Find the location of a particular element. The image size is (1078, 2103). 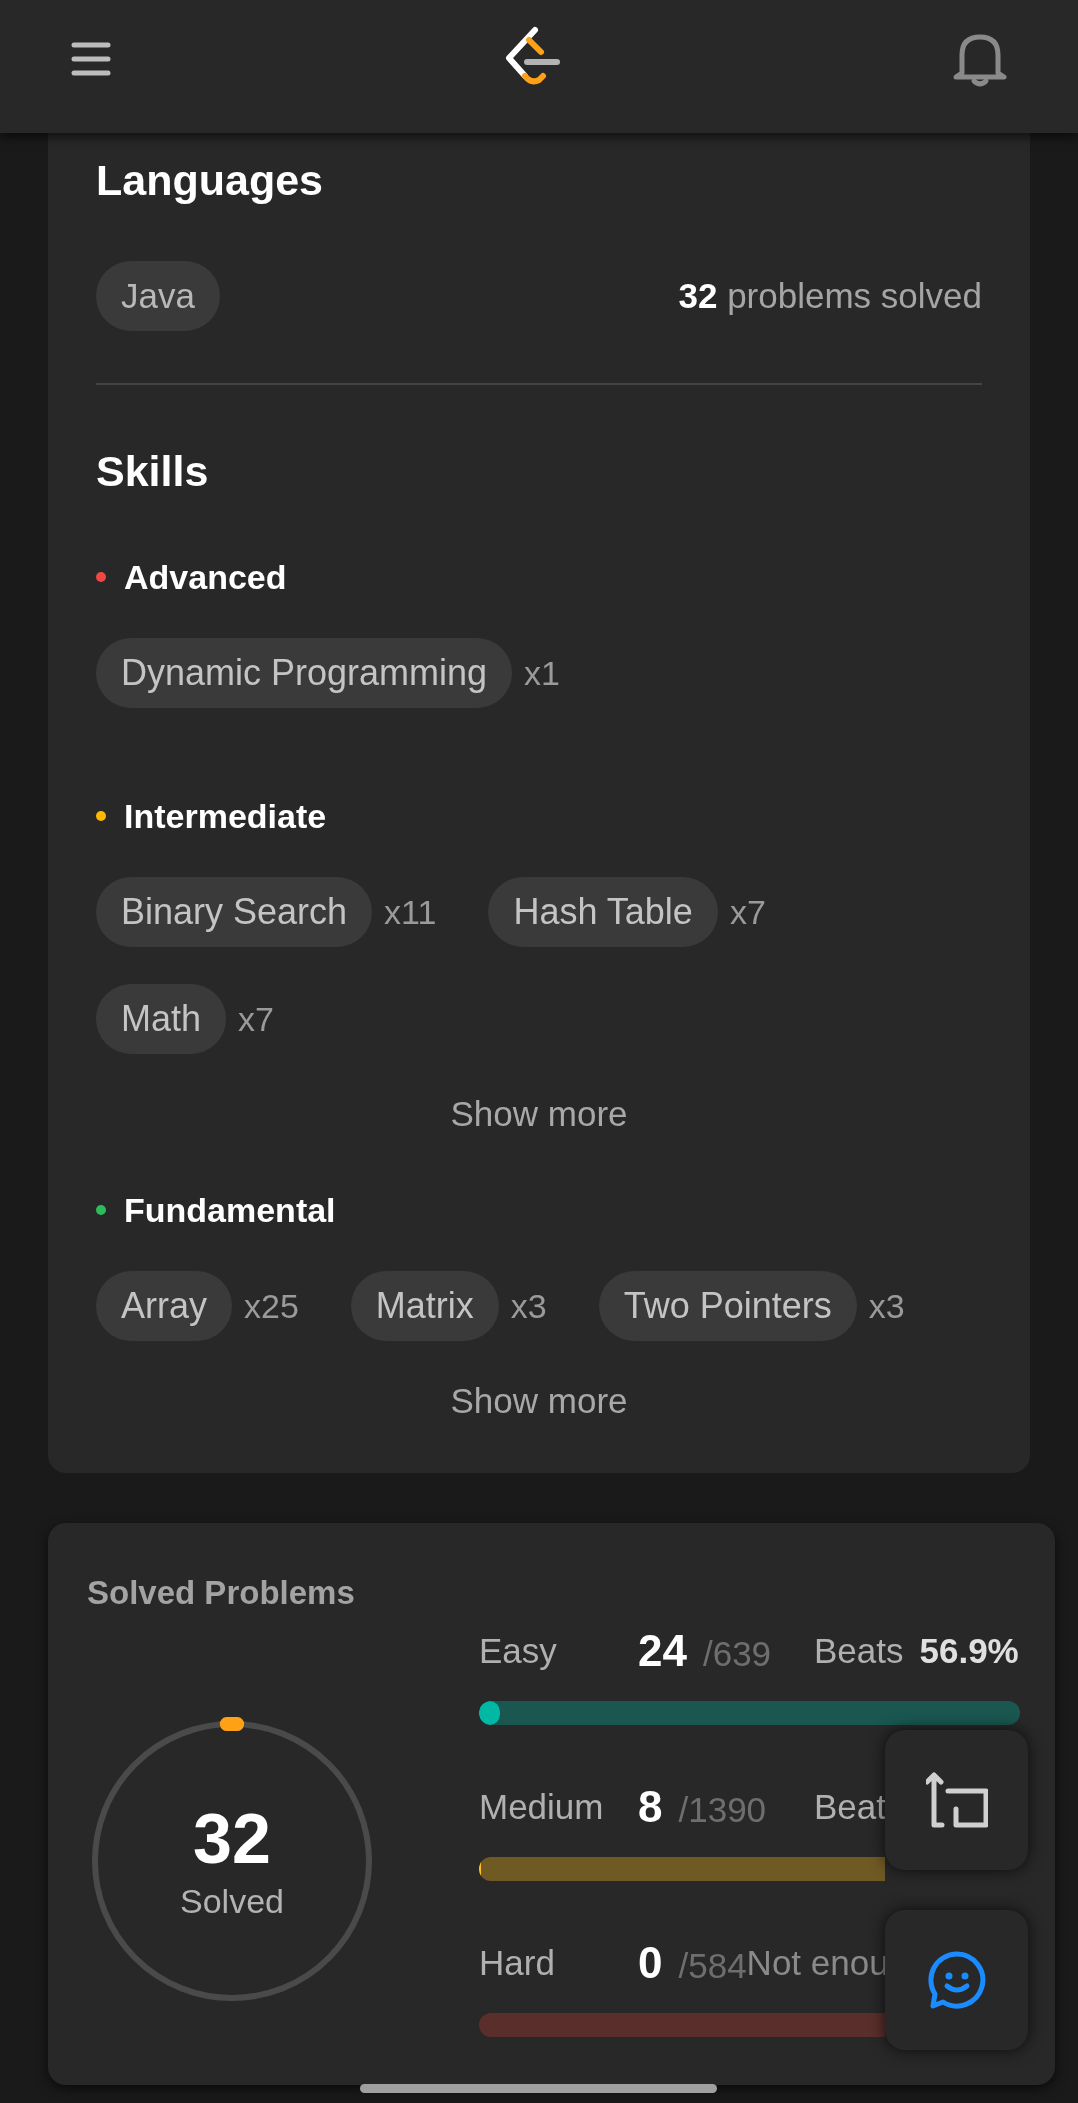

tag-count: x25 is located at coordinates (271, 1306).